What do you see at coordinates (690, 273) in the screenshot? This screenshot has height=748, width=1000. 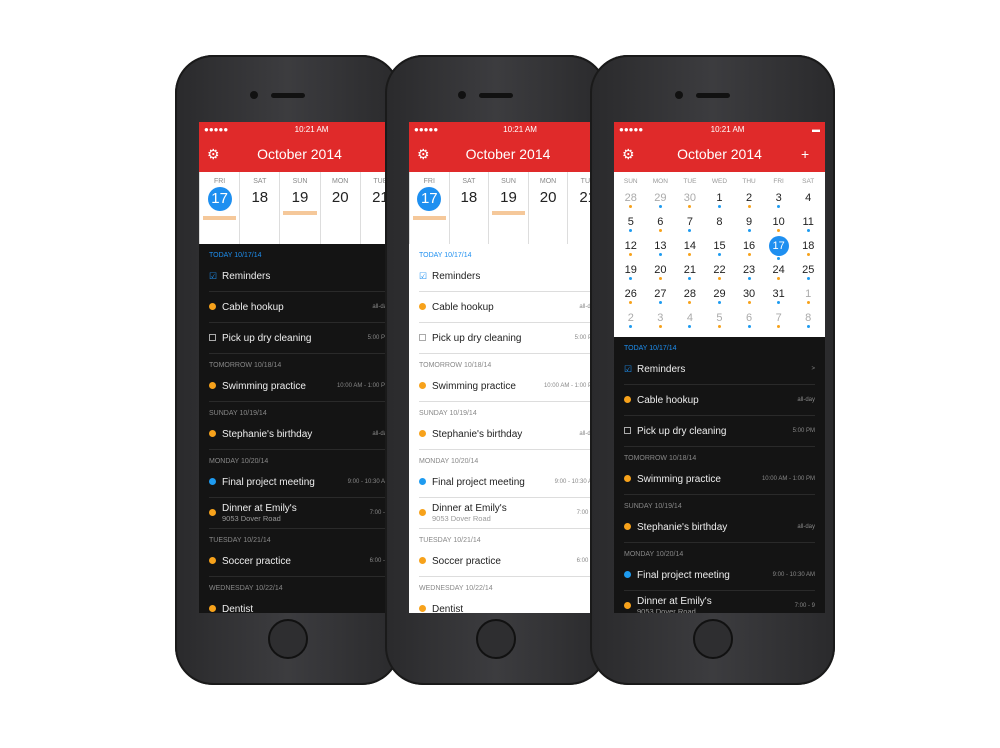 I see `day-cell: 21` at bounding box center [690, 273].